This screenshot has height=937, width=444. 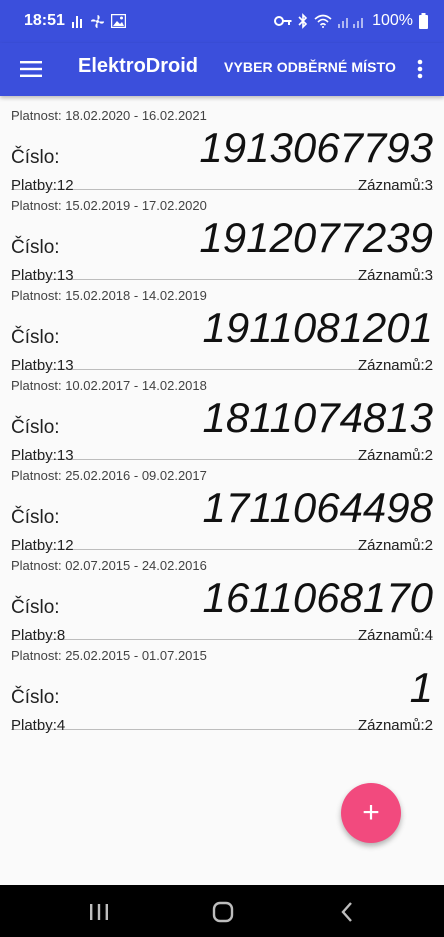 I want to click on status-left-icons, so click(x=99, y=21).